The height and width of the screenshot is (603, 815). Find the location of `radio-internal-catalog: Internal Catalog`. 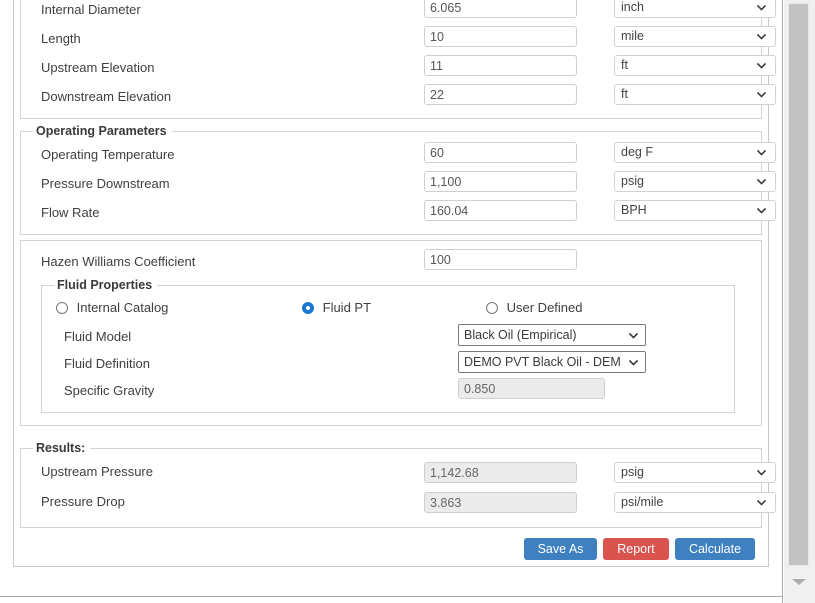

radio-internal-catalog: Internal Catalog is located at coordinates (112, 307).